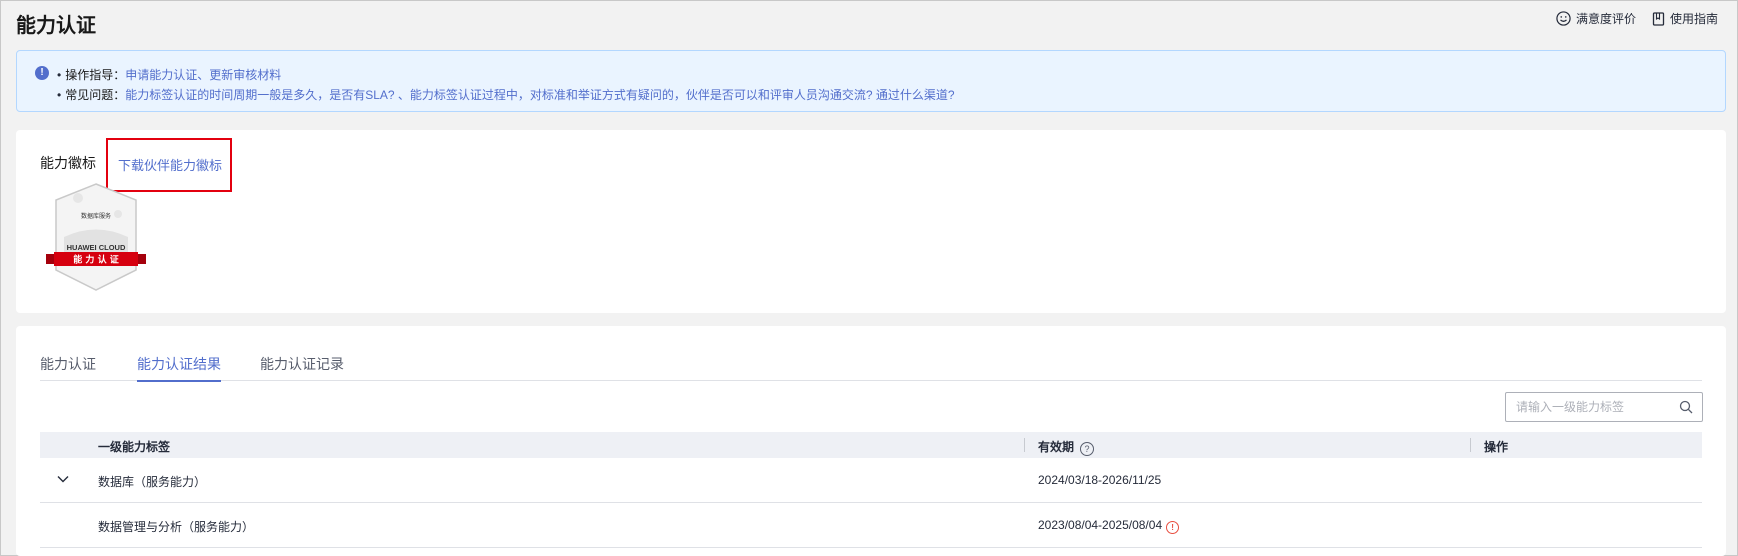 The height and width of the screenshot is (556, 1738). What do you see at coordinates (1173, 527) in the screenshot?
I see `warning-icon: !` at bounding box center [1173, 527].